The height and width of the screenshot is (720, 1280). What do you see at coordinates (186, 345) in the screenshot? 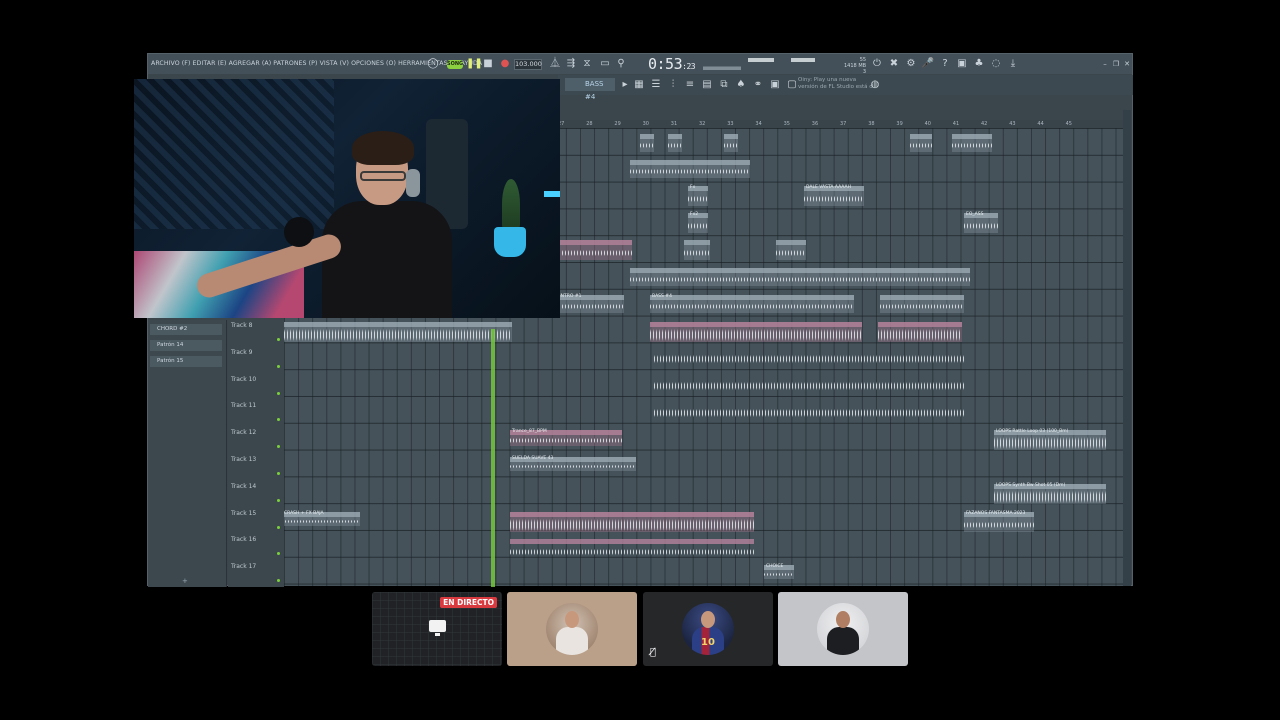
I see `browser-item: Patrón 14` at bounding box center [186, 345].